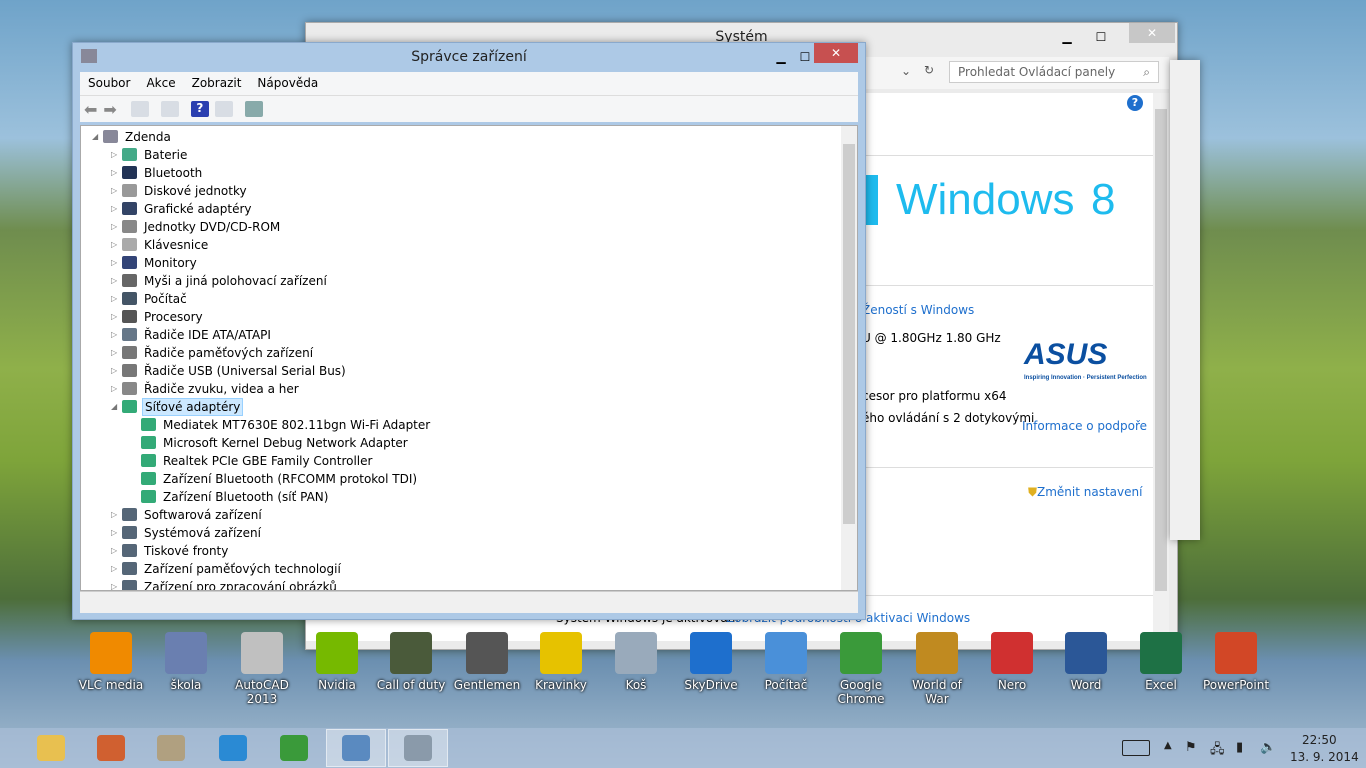  What do you see at coordinates (461, 299) in the screenshot?
I see `tree-item: ▷ Počítač` at bounding box center [461, 299].